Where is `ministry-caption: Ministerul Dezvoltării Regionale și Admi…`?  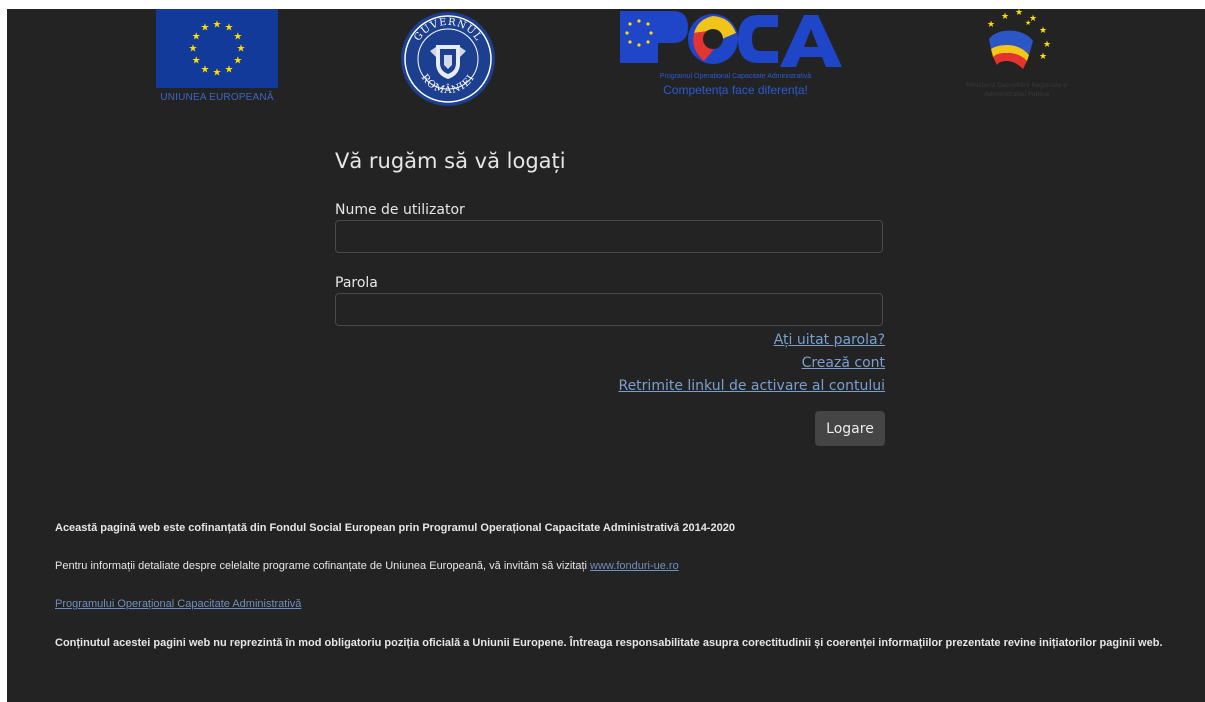 ministry-caption: Ministerul Dezvoltării Regionale și Admi… is located at coordinates (1017, 90).